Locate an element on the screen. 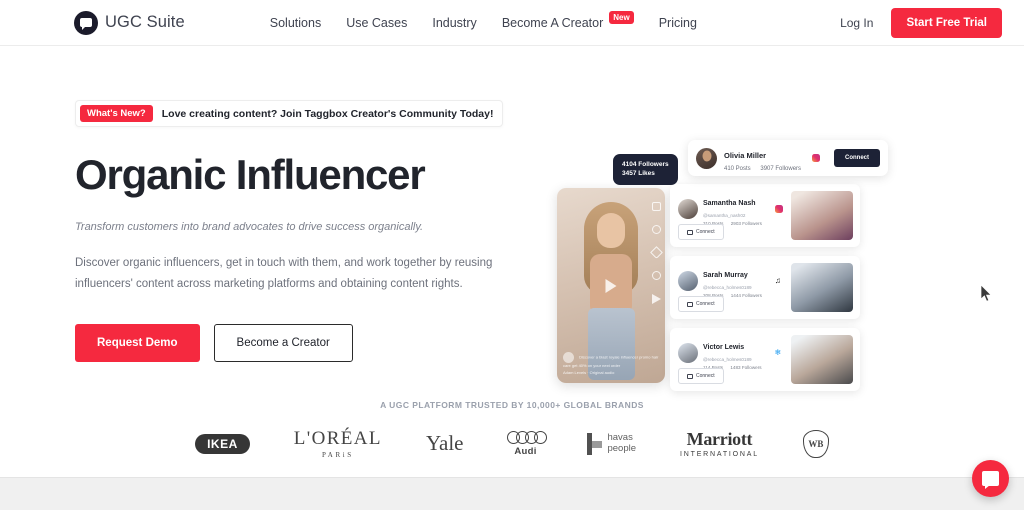 This screenshot has height=510, width=1024. havas-line2: people is located at coordinates (622, 448).